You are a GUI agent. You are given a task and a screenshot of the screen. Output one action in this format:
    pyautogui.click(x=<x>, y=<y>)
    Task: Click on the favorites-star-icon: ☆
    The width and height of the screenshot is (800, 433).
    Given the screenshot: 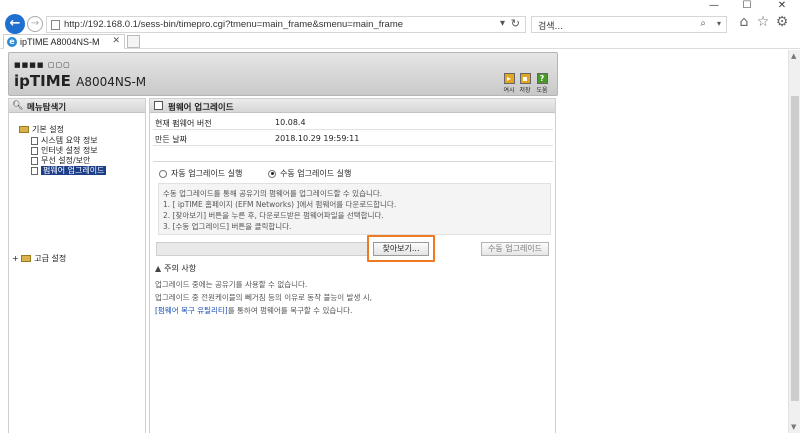 What is the action you would take?
    pyautogui.click(x=763, y=22)
    